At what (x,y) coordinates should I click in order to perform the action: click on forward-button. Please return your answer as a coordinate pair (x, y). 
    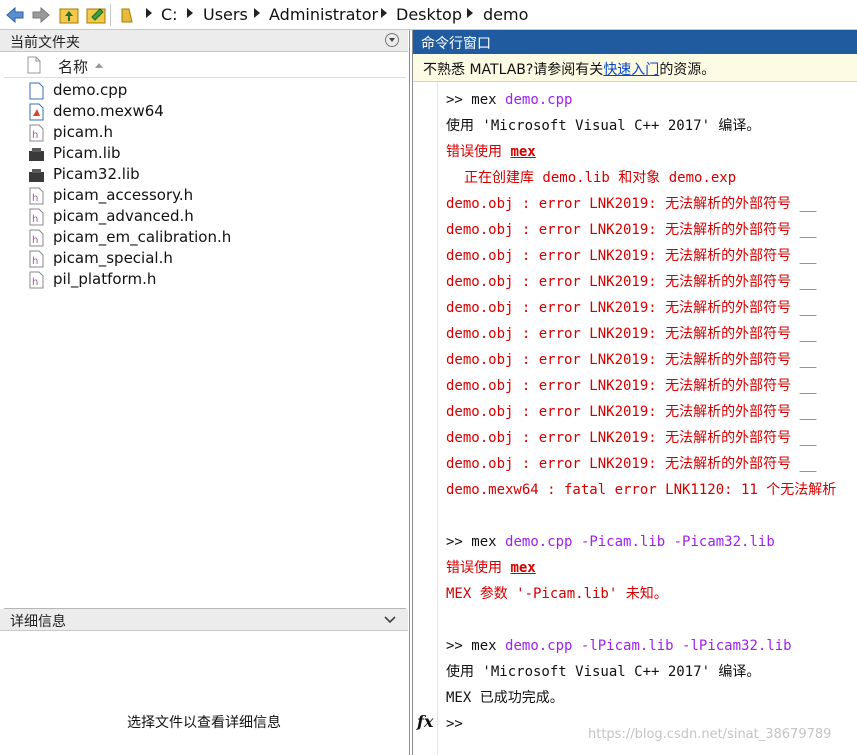
    Looking at the image, I should click on (41, 15).